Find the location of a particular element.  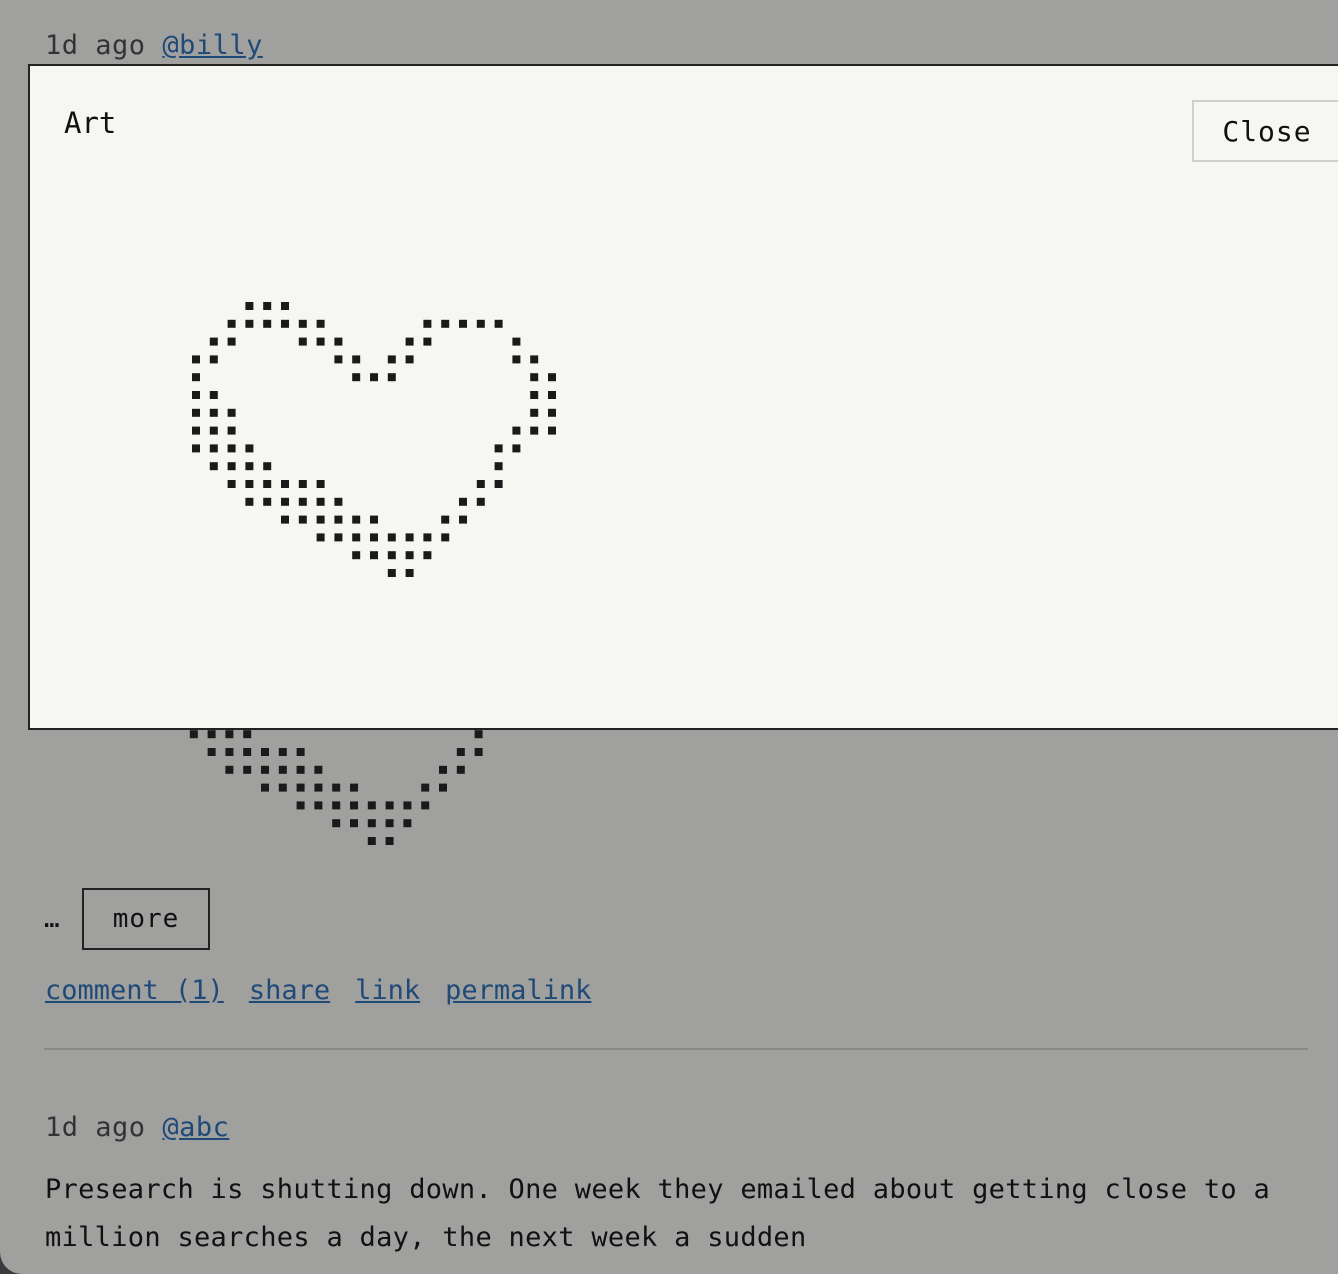

link-link: link is located at coordinates (387, 990).